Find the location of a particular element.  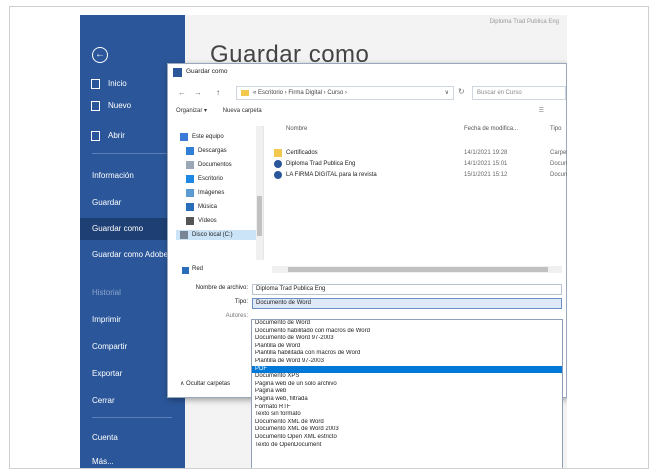

nav-label: Disco local (C:) is located at coordinates (212, 235).